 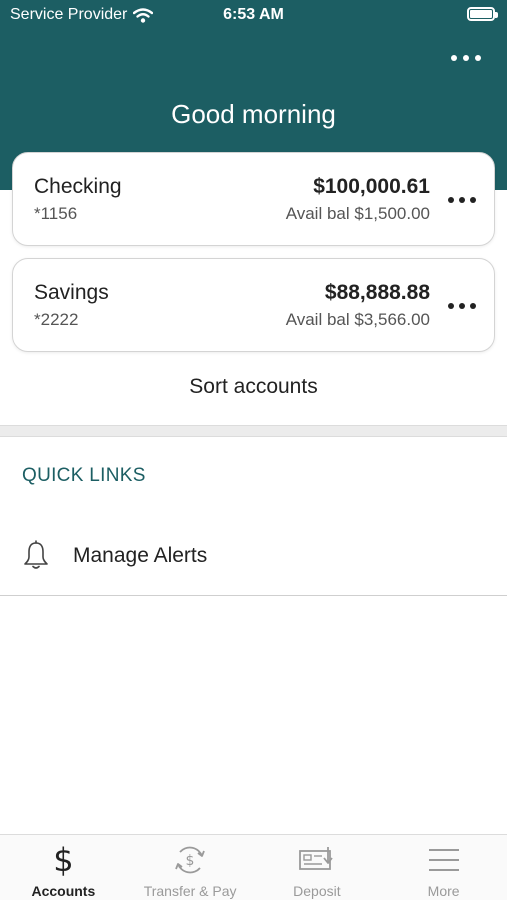 I want to click on tab-label: Transfer & Pay, so click(x=190, y=891).